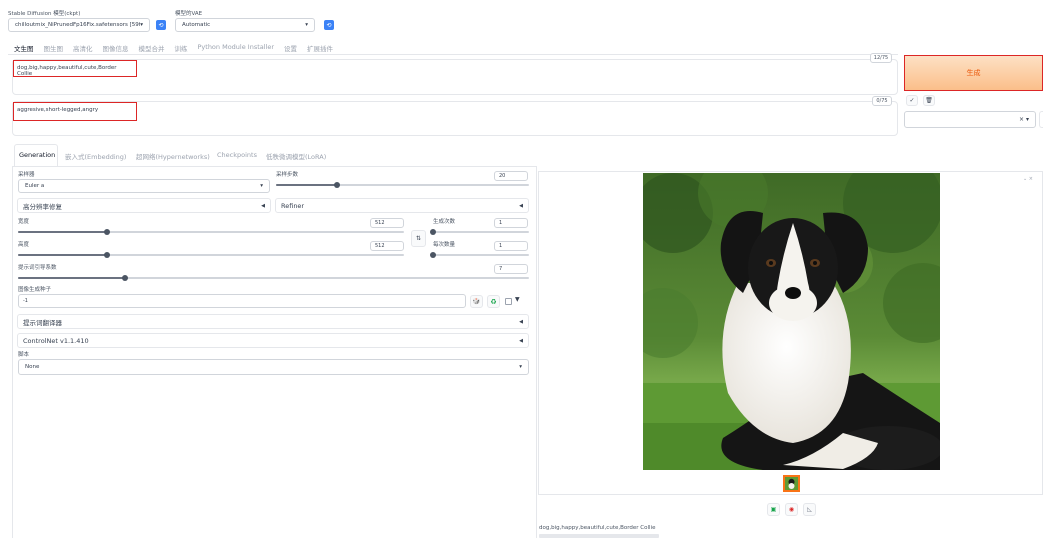 This screenshot has width=1043, height=538. Describe the element at coordinates (511, 176) in the screenshot. I see `steps-input: 20` at that location.